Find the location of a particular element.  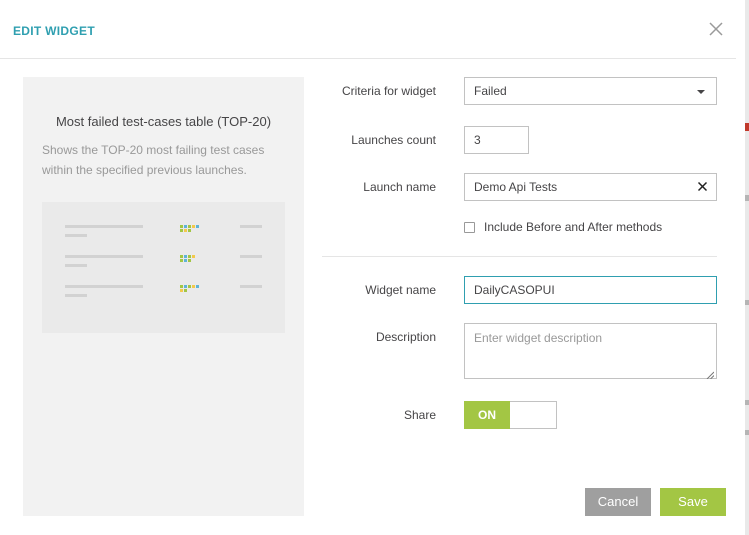

share-label: Share is located at coordinates (419, 415).